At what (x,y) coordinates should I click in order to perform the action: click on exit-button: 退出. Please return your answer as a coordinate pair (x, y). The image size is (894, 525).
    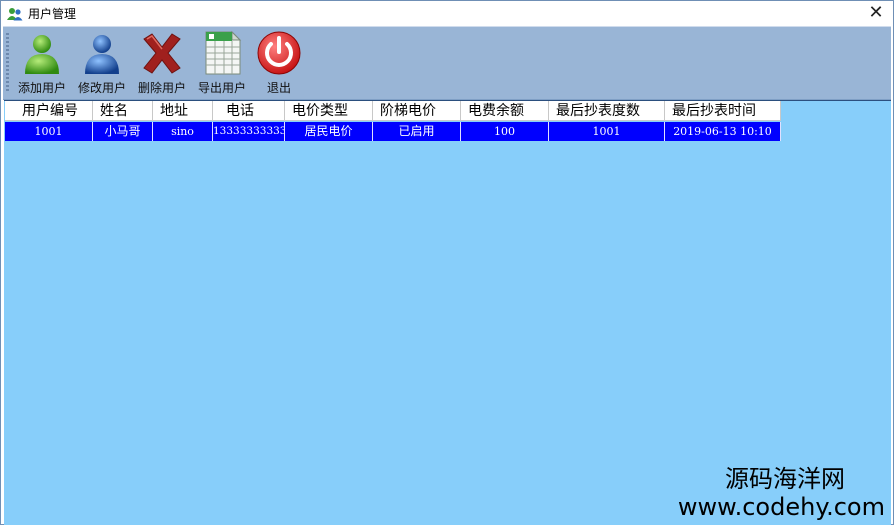
    Looking at the image, I should click on (279, 63).